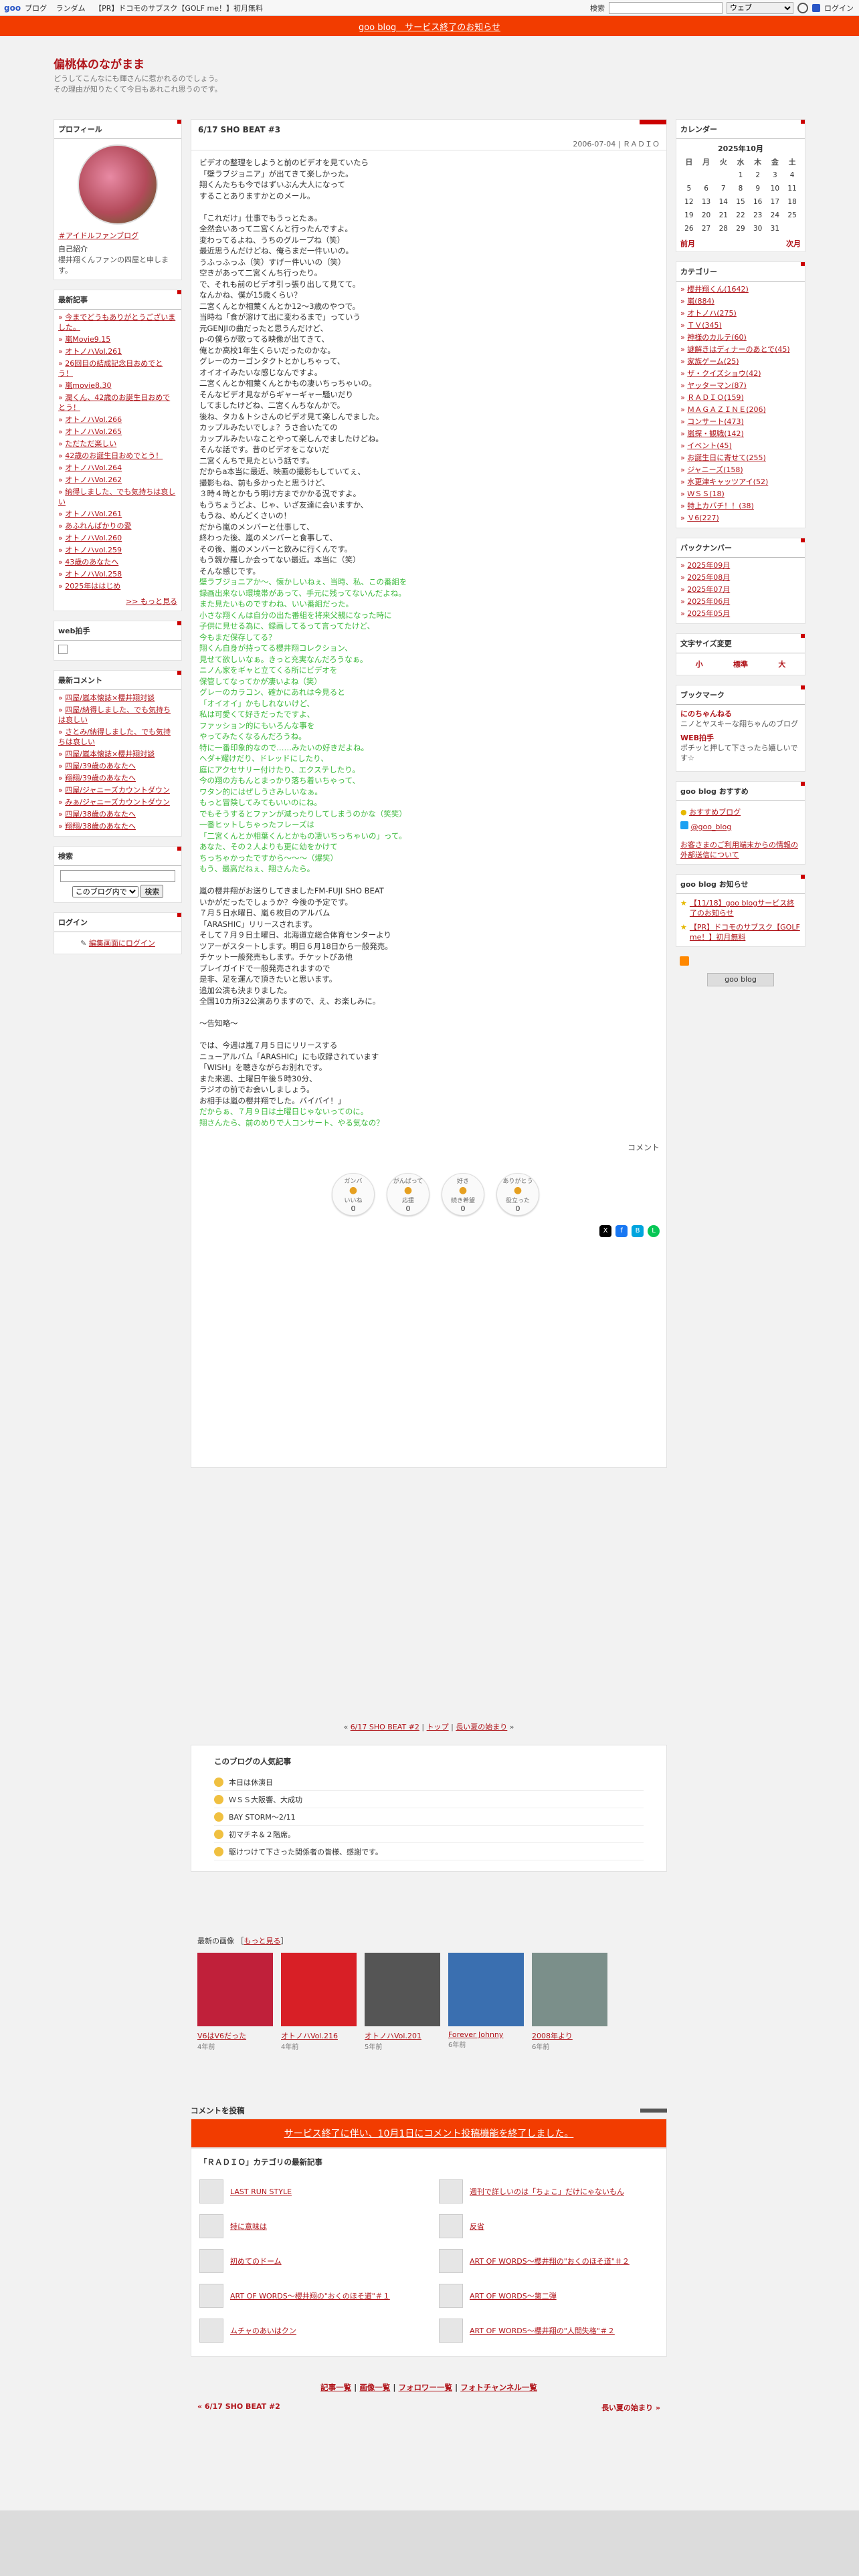 This screenshot has width=859, height=2576. I want to click on recent-comment-link: みぁ/ジャニーズカウントダウン, so click(117, 802).